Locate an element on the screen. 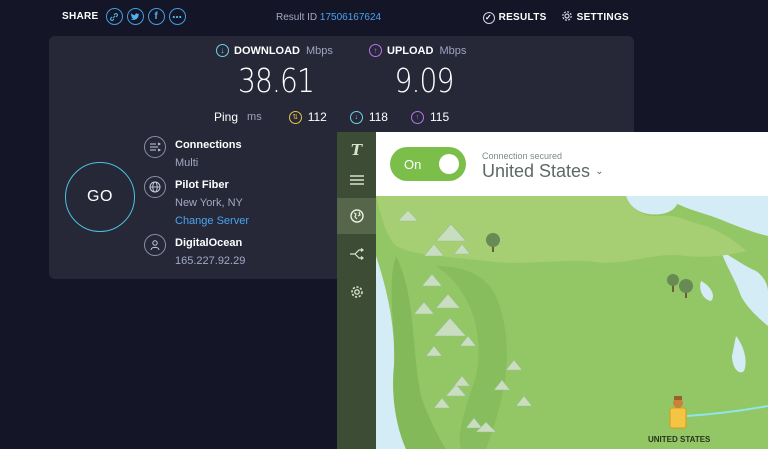 This screenshot has height=449, width=768. ping-download-value: 118 is located at coordinates (378, 117).